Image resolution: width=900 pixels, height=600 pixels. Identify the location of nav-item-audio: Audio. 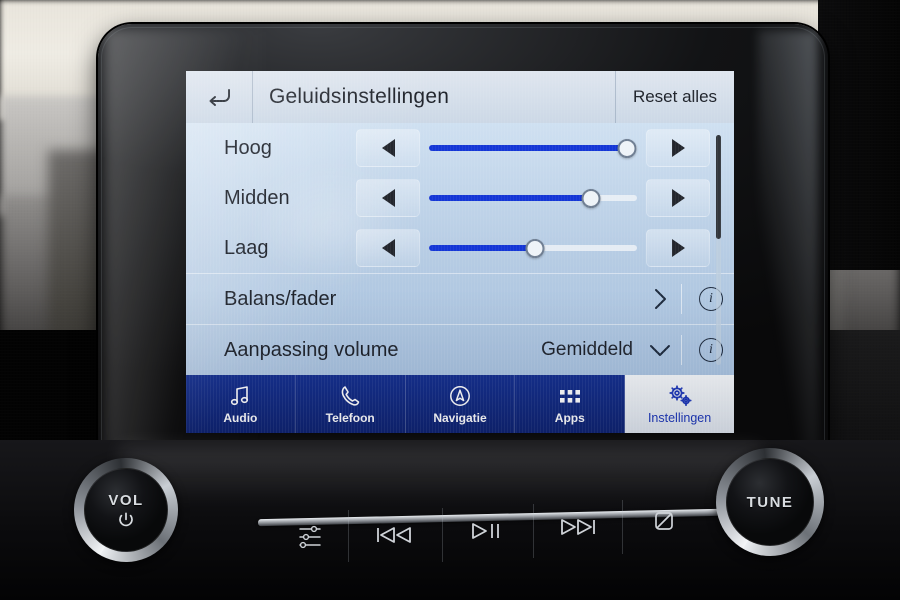
(241, 404).